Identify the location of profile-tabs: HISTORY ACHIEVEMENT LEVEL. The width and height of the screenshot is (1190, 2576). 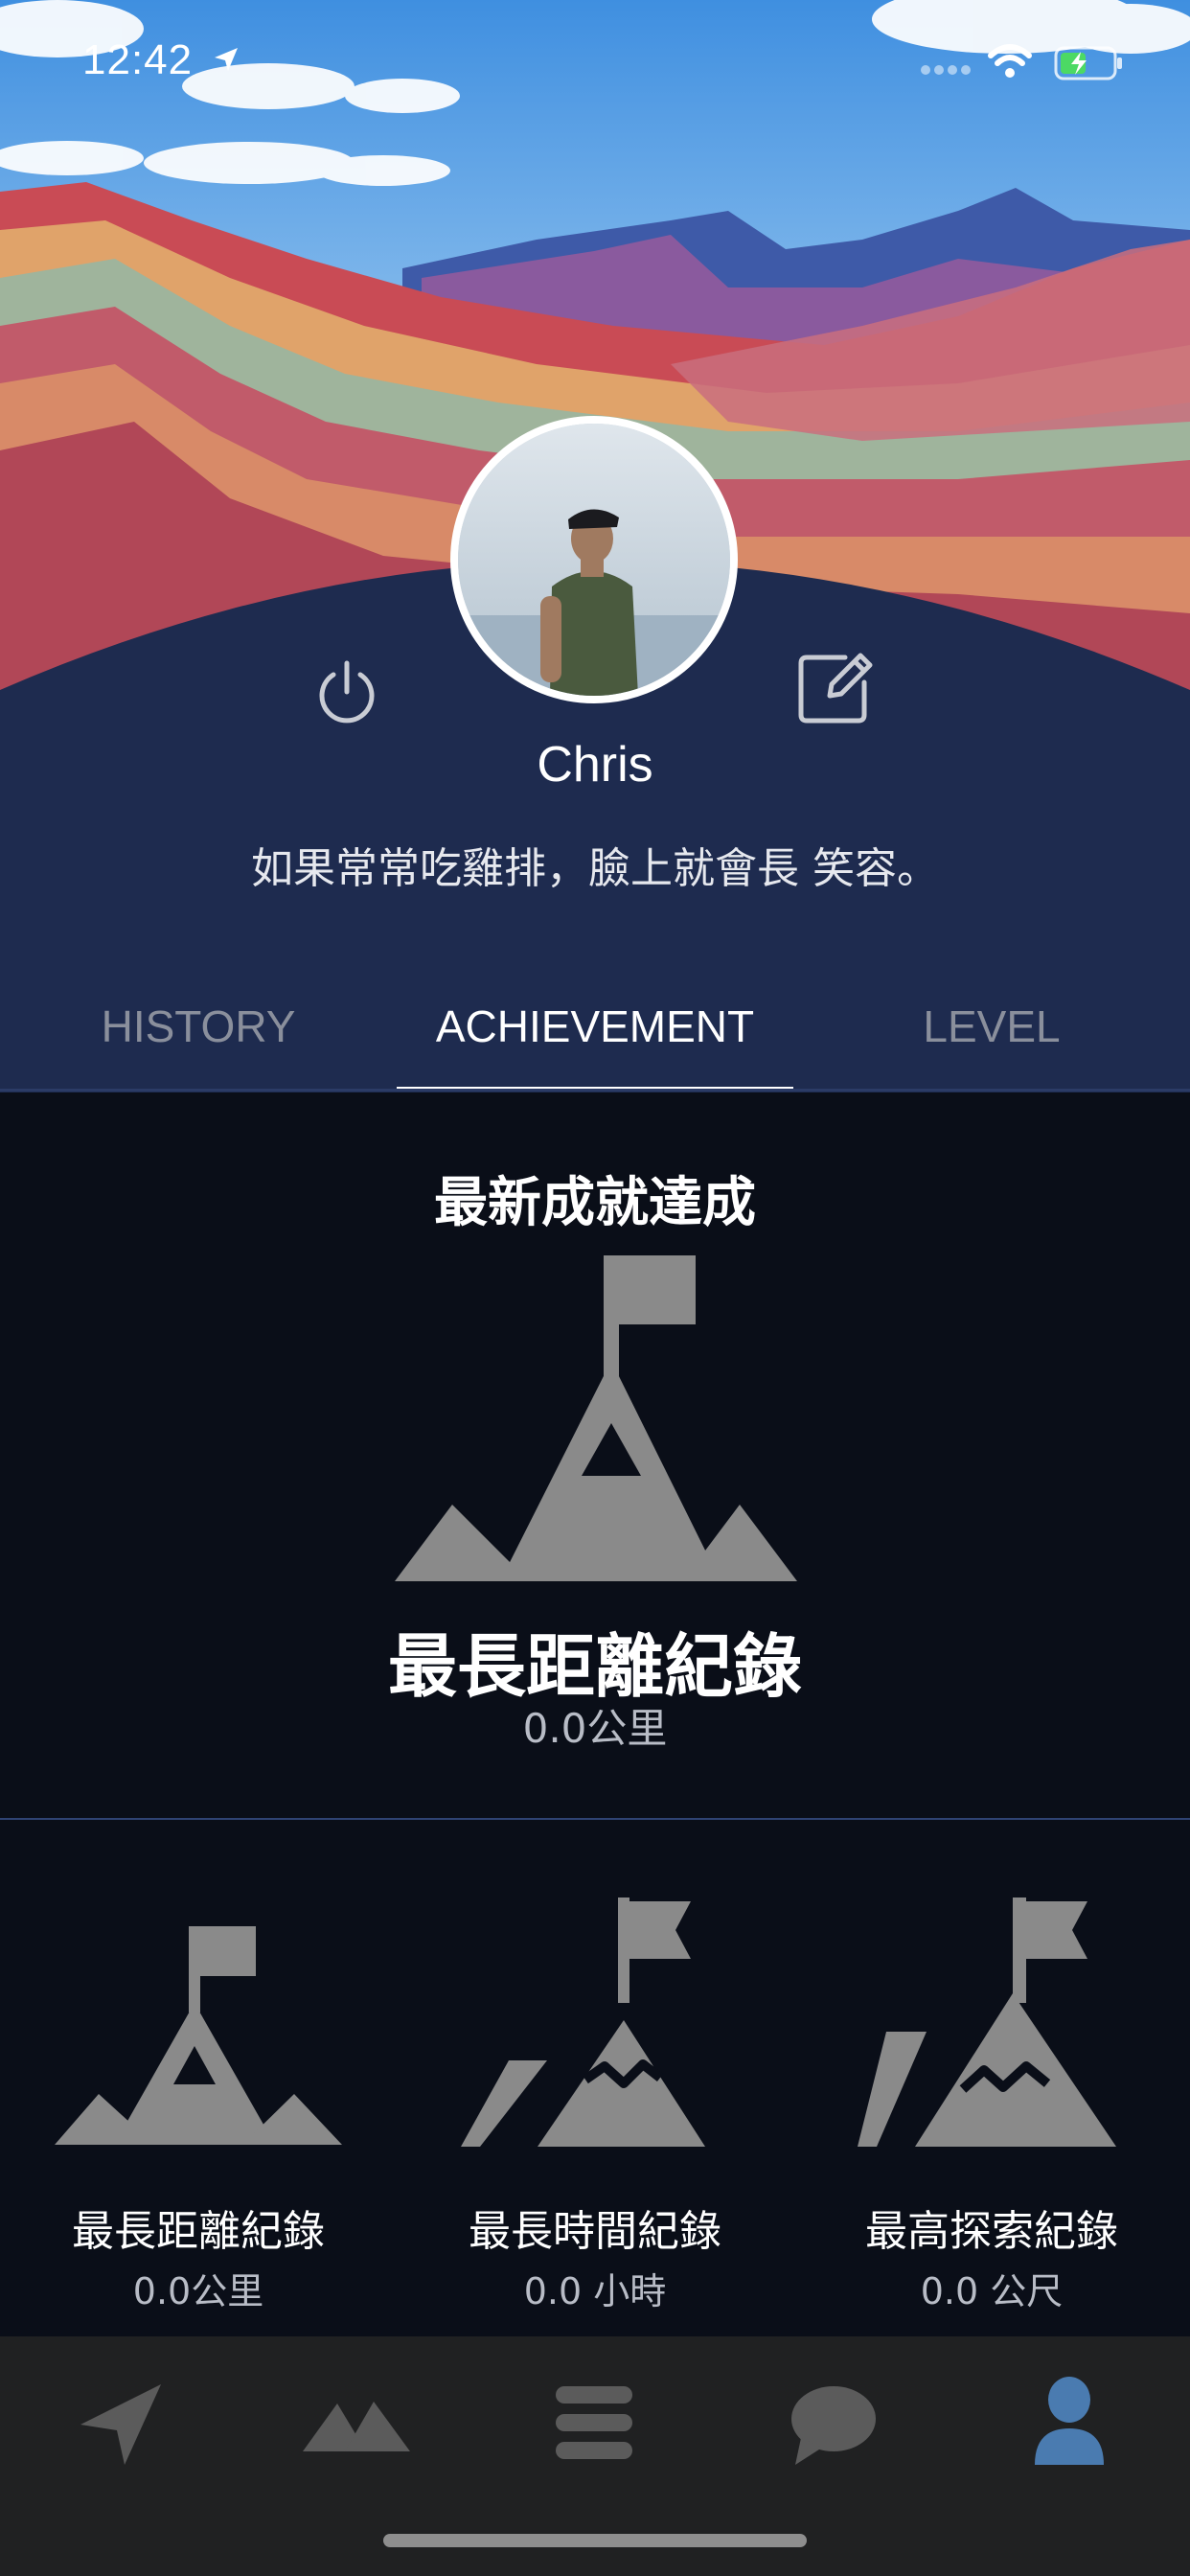
(595, 1035).